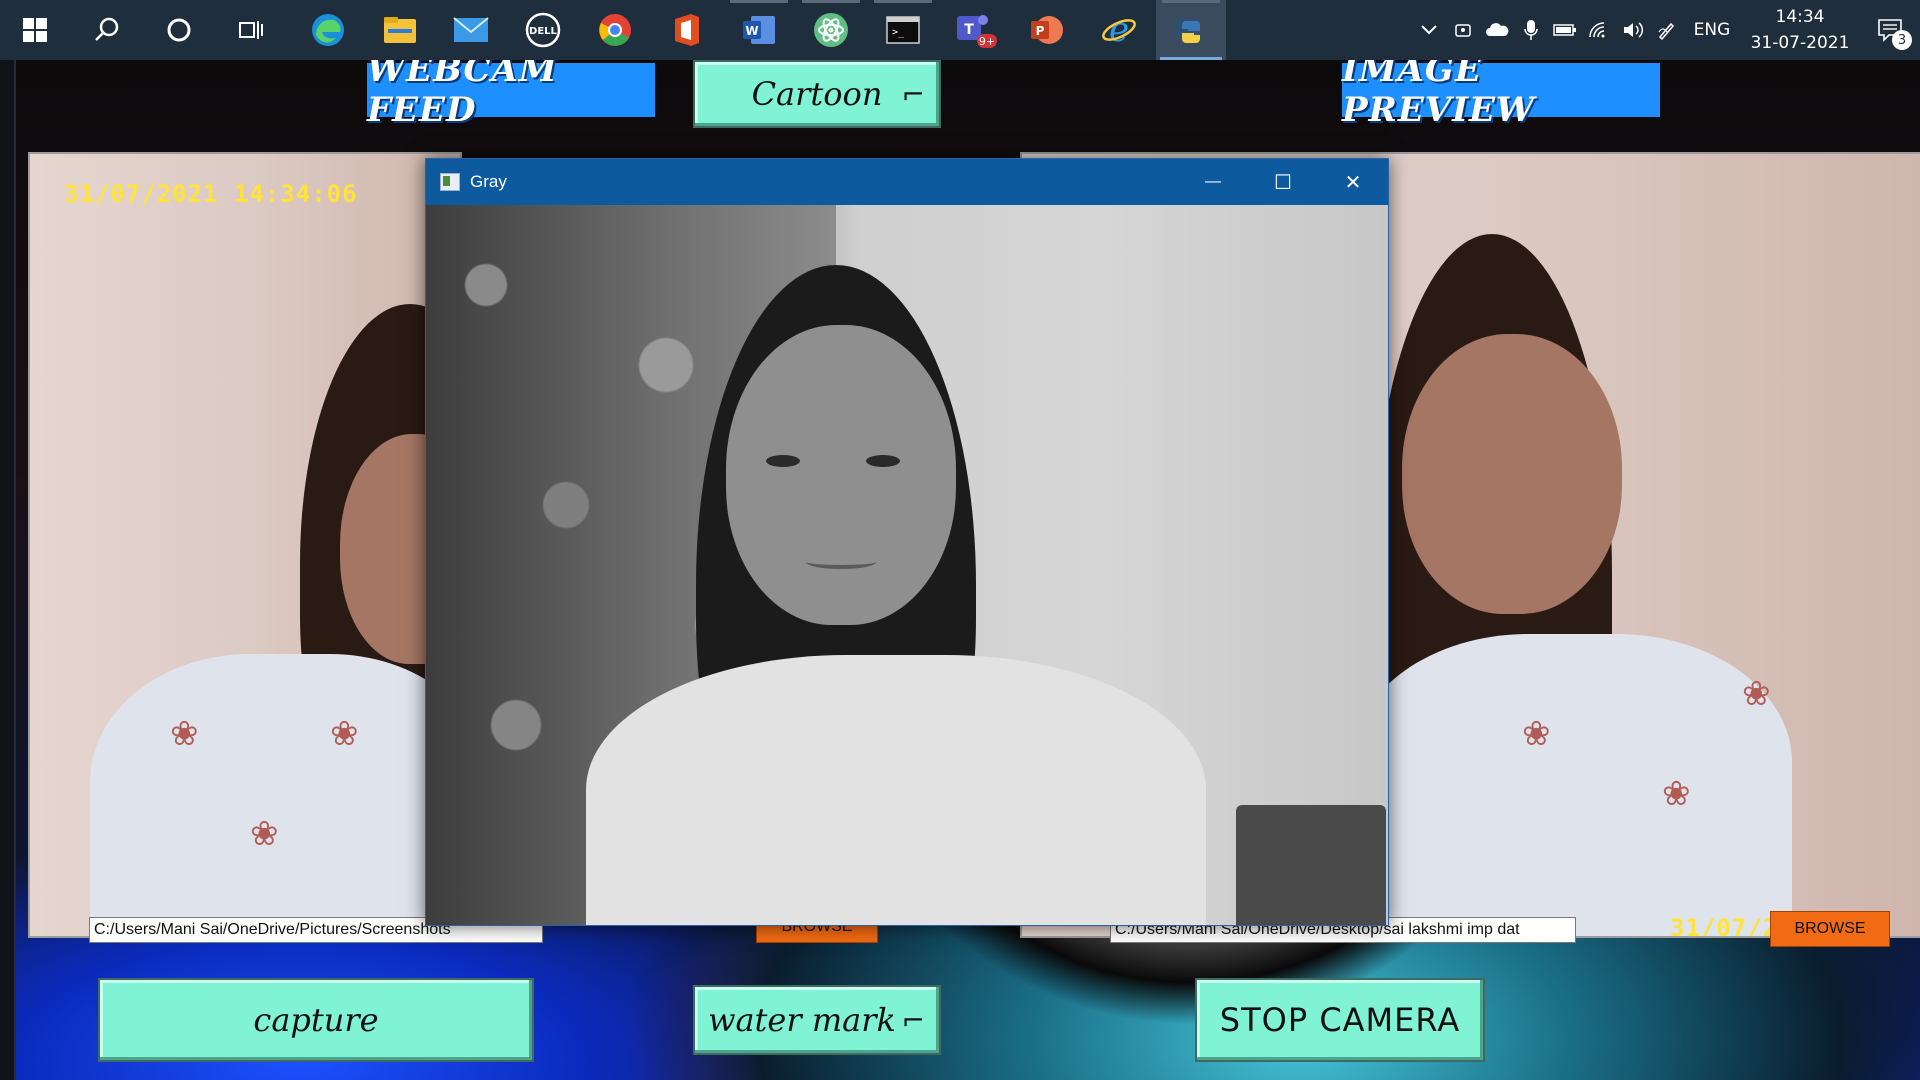 This screenshot has width=1920, height=1080. I want to click on notification-center-icon: 3, so click(1890, 30).